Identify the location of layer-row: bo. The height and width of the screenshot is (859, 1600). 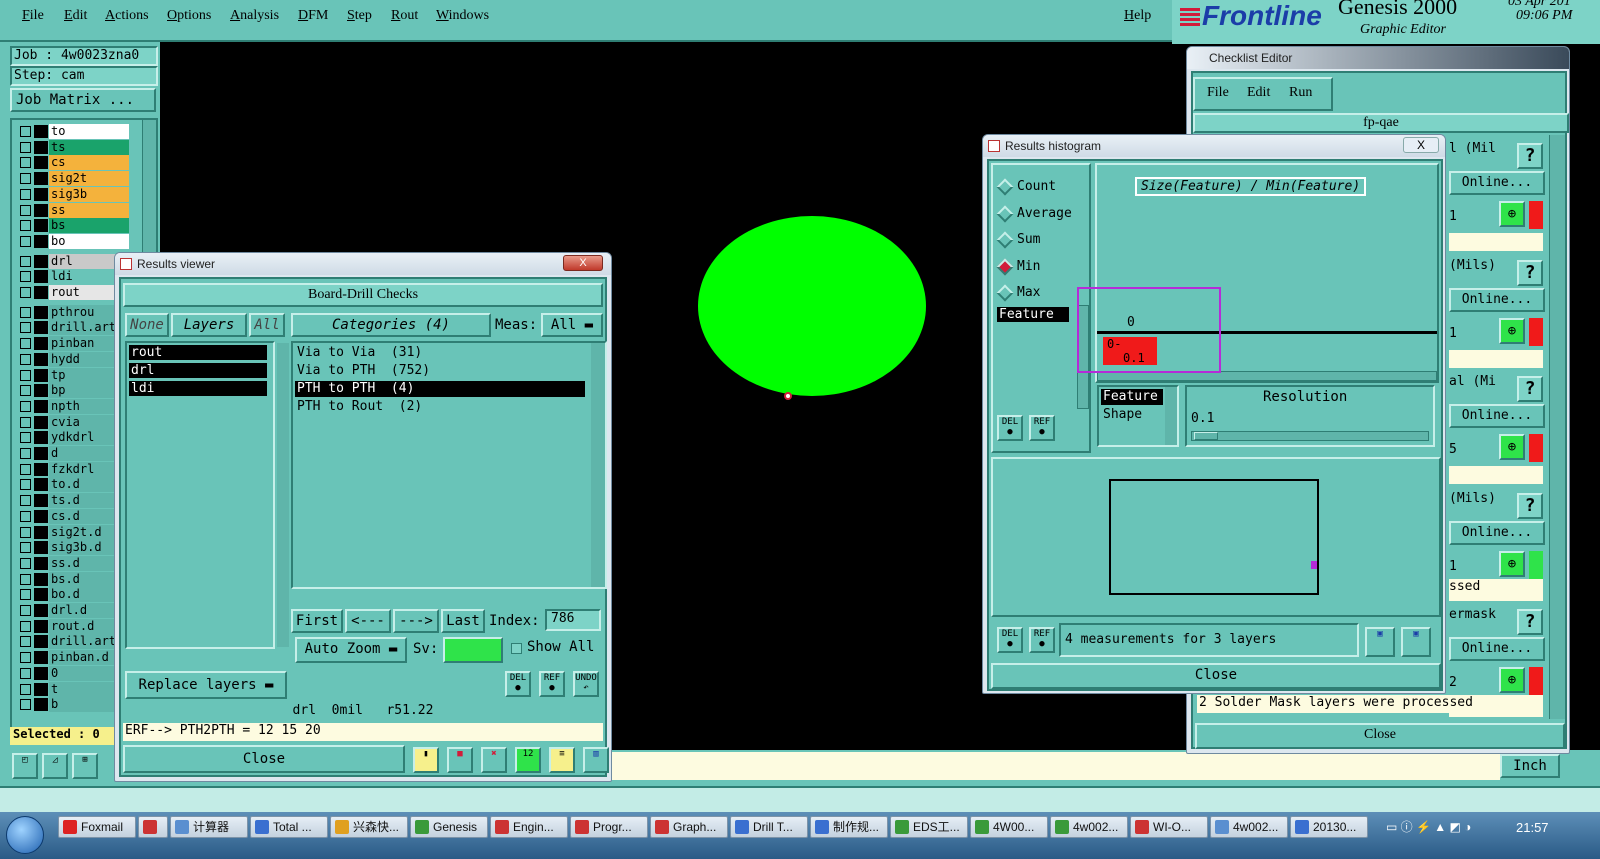
(73, 241).